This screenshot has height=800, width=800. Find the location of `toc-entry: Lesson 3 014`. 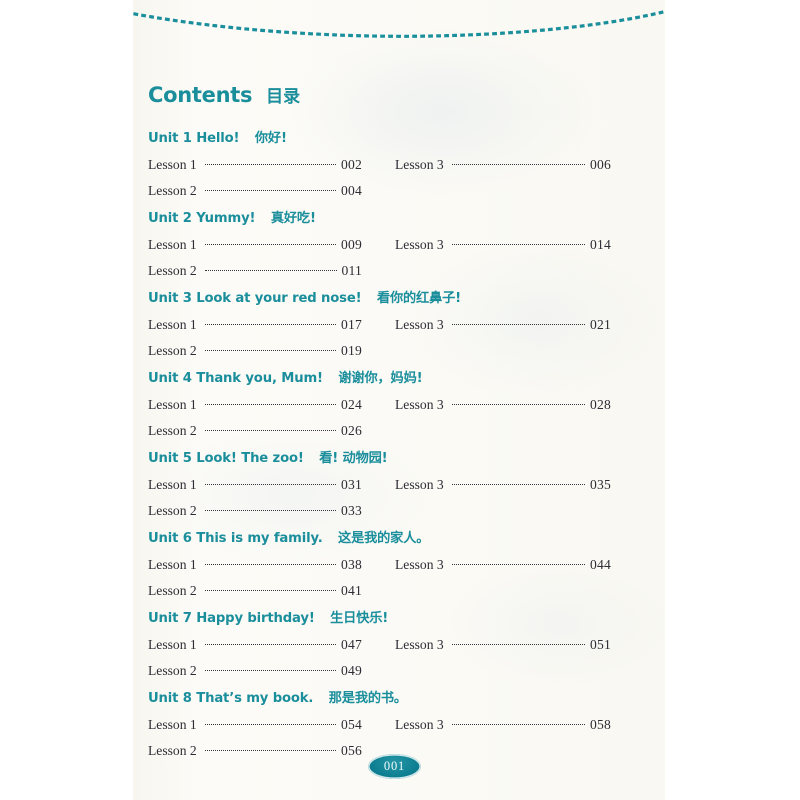

toc-entry: Lesson 3 014 is located at coordinates (503, 245).